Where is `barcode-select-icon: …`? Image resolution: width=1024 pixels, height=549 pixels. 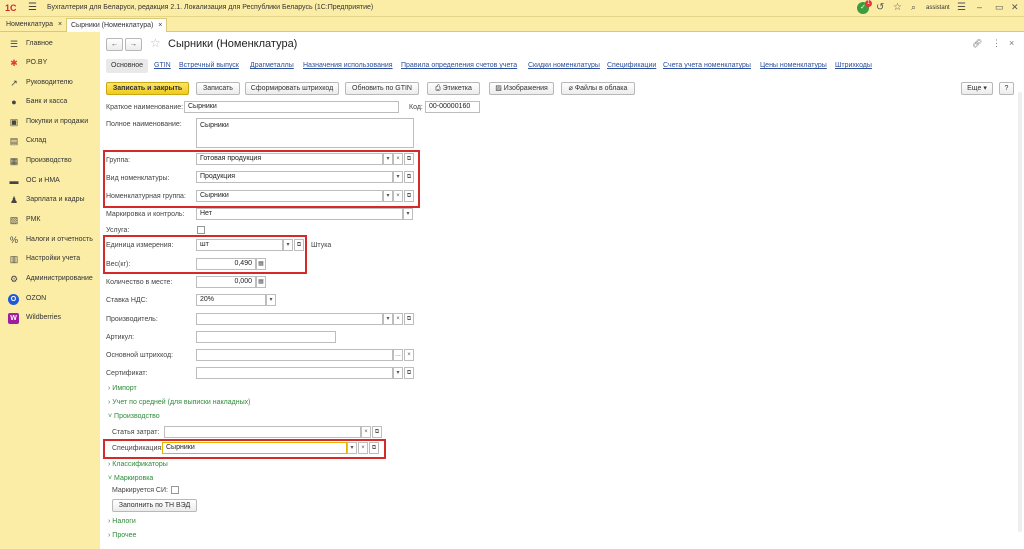 barcode-select-icon: … is located at coordinates (398, 355).